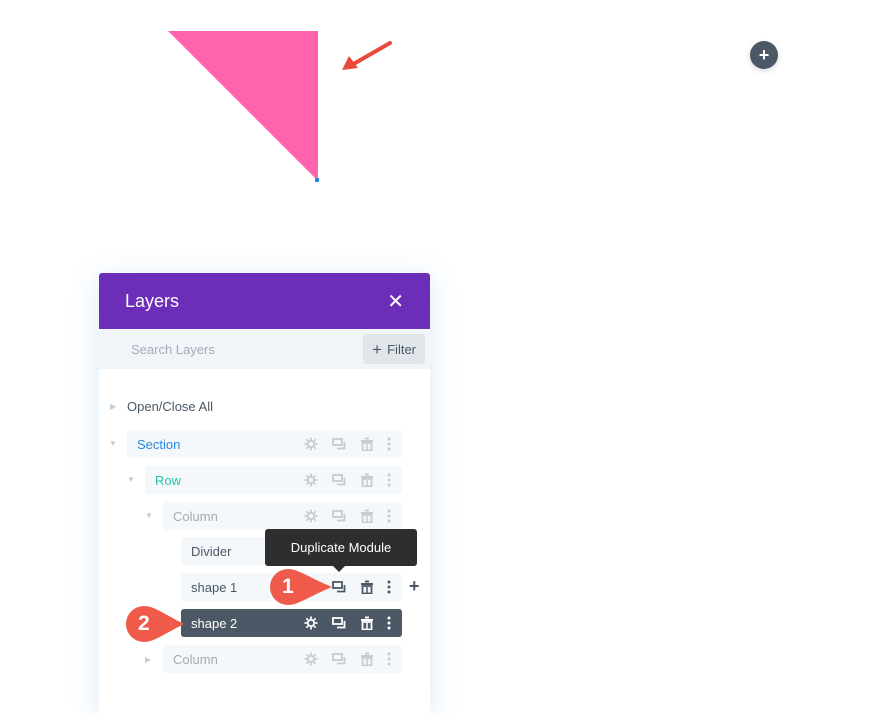 The width and height of the screenshot is (880, 713). Describe the element at coordinates (131, 479) in the screenshot. I see `row-toggle-icon: ▼` at that location.